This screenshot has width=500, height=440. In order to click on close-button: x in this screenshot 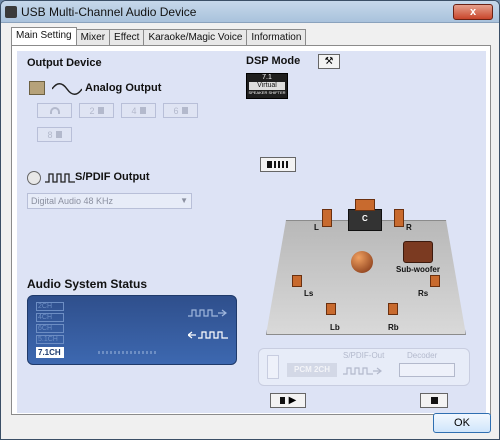, I will do `click(473, 12)`.